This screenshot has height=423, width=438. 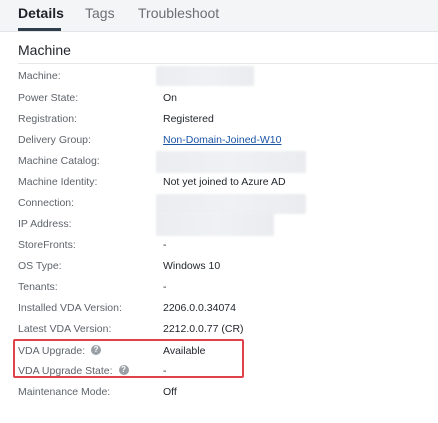 What do you see at coordinates (47, 119) in the screenshot?
I see `property-label: Registration:` at bounding box center [47, 119].